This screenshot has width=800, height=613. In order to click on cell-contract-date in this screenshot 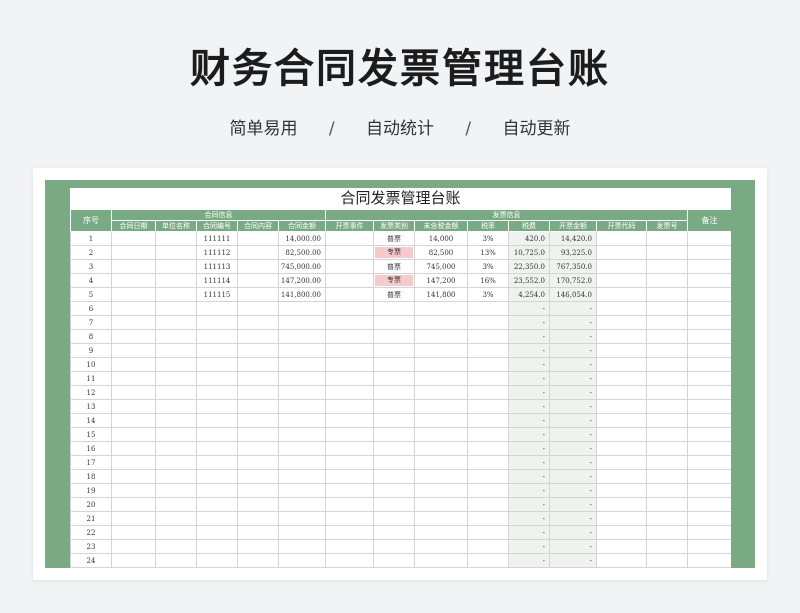, I will do `click(133, 238)`.